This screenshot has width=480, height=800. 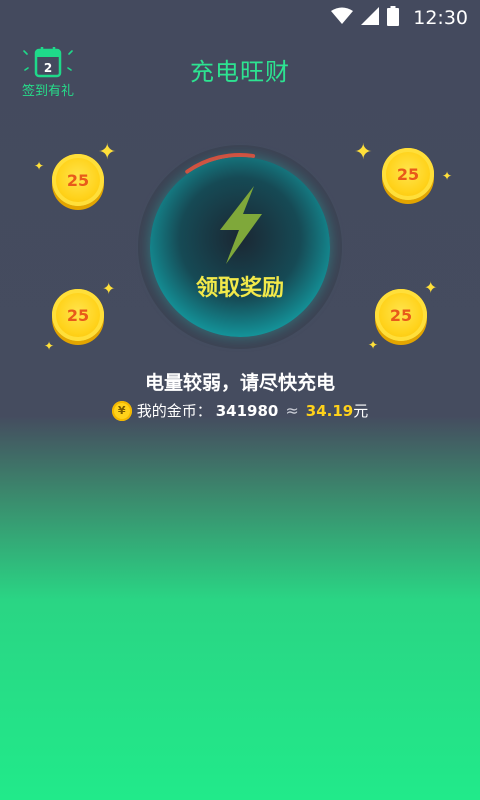 What do you see at coordinates (393, 18) in the screenshot?
I see `battery-icon` at bounding box center [393, 18].